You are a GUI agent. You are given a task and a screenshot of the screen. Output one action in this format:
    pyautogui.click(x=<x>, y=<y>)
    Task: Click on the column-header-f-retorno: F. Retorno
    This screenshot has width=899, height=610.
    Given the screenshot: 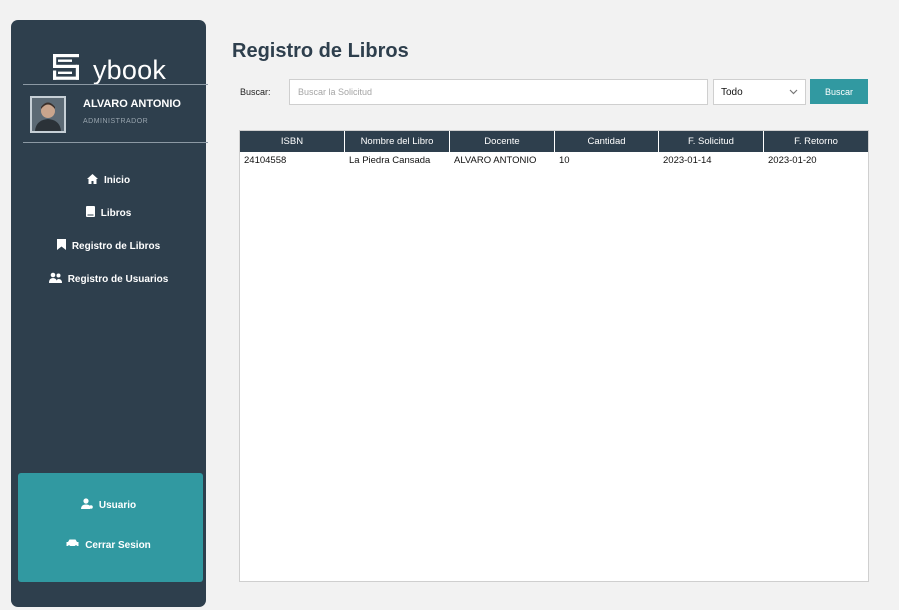 What is the action you would take?
    pyautogui.click(x=816, y=141)
    